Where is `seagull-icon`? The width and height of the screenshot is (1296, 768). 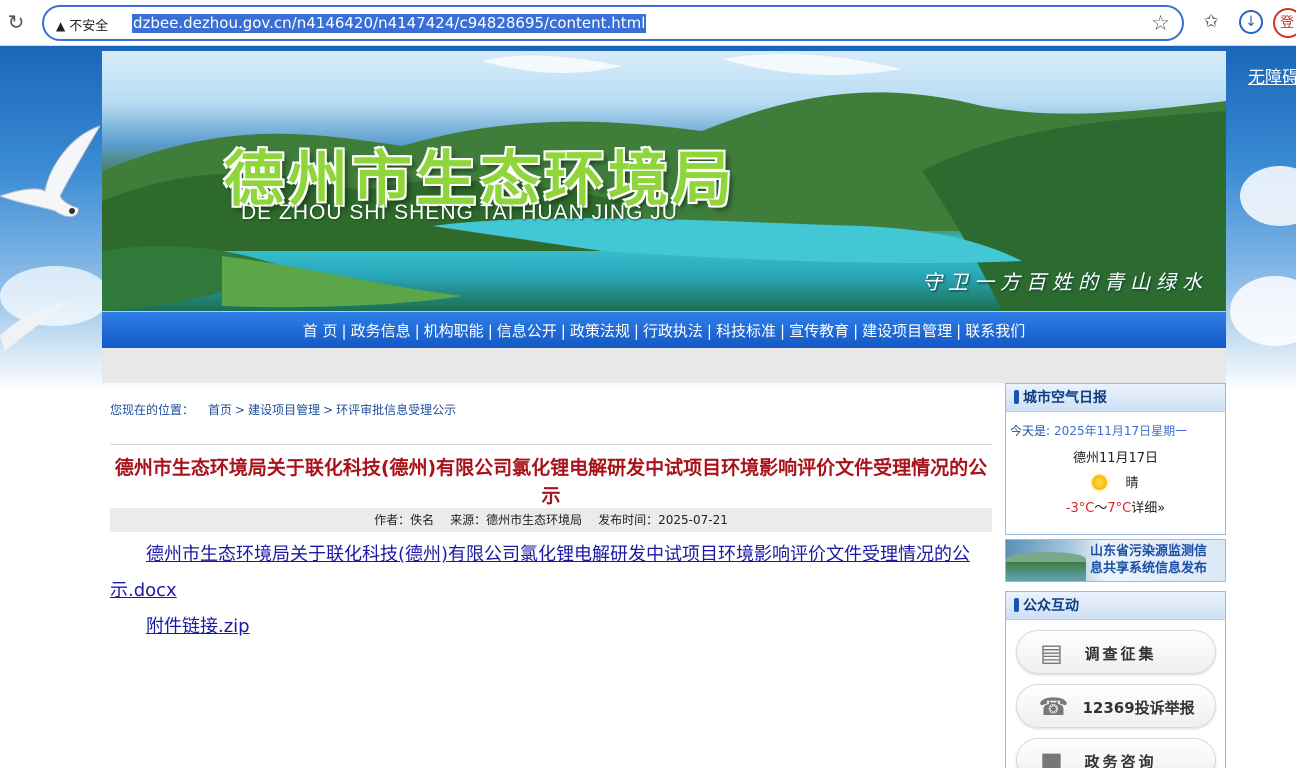 seagull-icon is located at coordinates (50, 171).